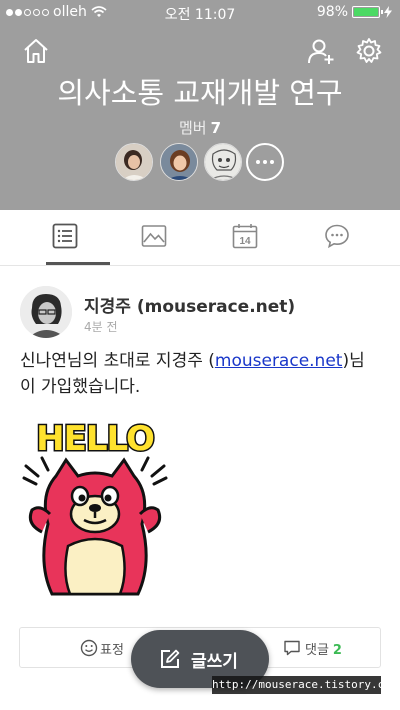  I want to click on tab-photos, so click(153, 237).